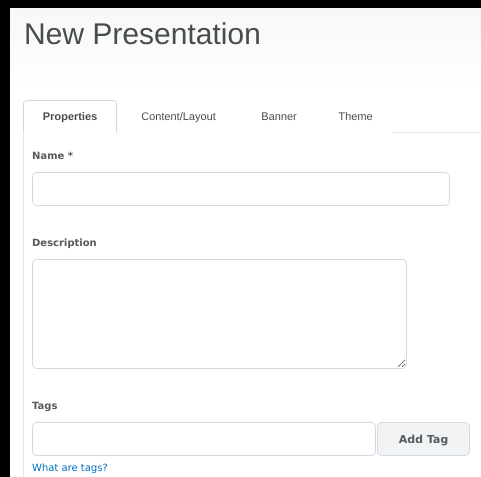 This screenshot has height=477, width=481. Describe the element at coordinates (70, 116) in the screenshot. I see `tab: Properties` at that location.